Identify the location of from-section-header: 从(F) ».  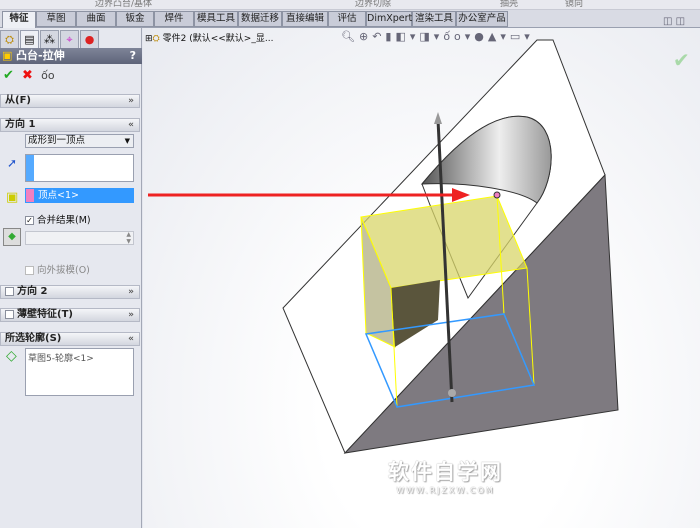
(70, 101).